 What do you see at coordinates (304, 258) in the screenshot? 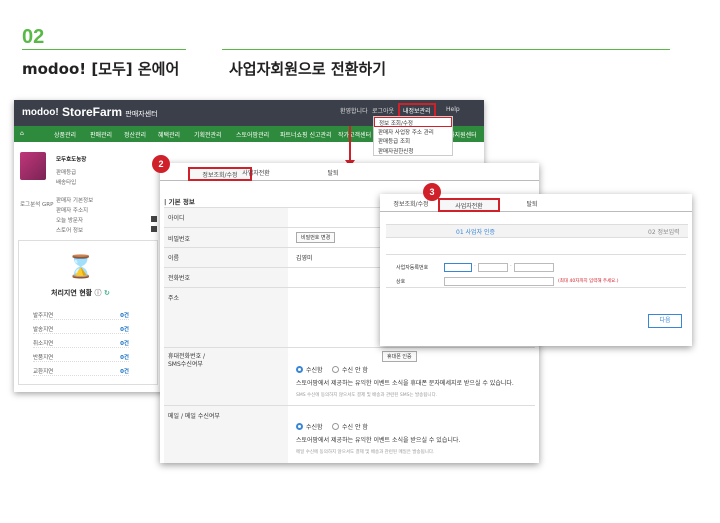
I see `name-value: 김영미` at bounding box center [304, 258].